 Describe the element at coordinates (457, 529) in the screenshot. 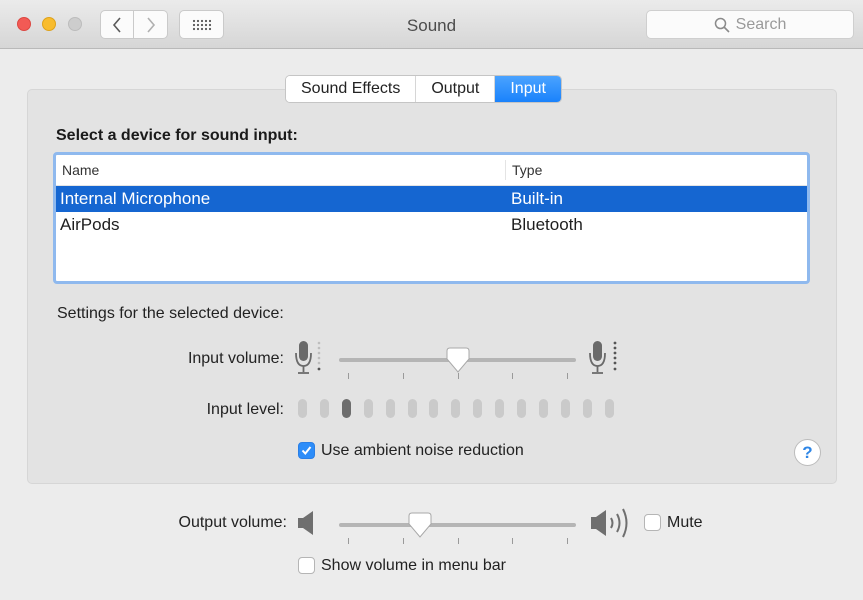

I see `output-volume-slider` at that location.